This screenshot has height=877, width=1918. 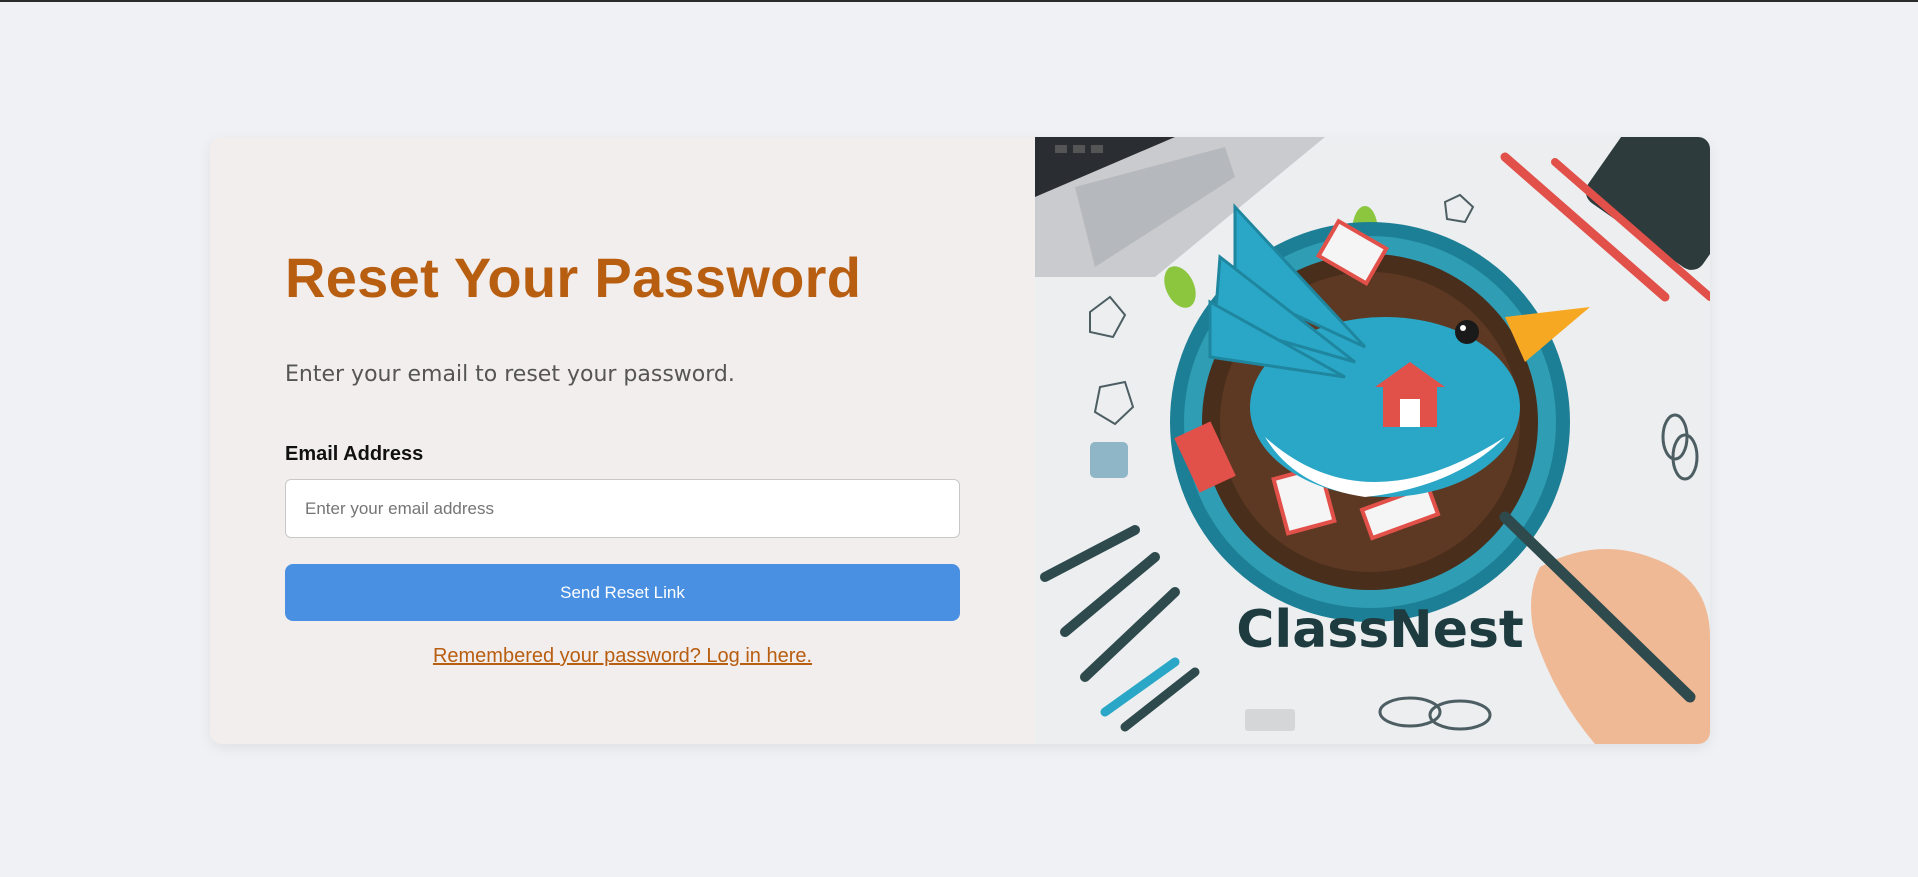 I want to click on eraser-icon, so click(x=1270, y=720).